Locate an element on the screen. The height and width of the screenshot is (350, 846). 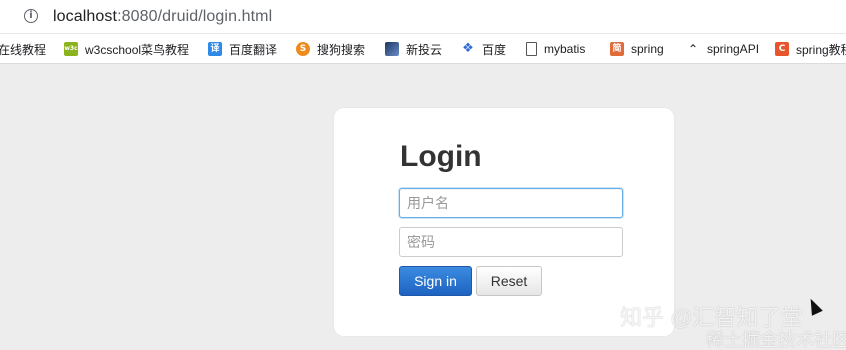
url-text: localhost:8080/druid/login.html is located at coordinates (162, 17).